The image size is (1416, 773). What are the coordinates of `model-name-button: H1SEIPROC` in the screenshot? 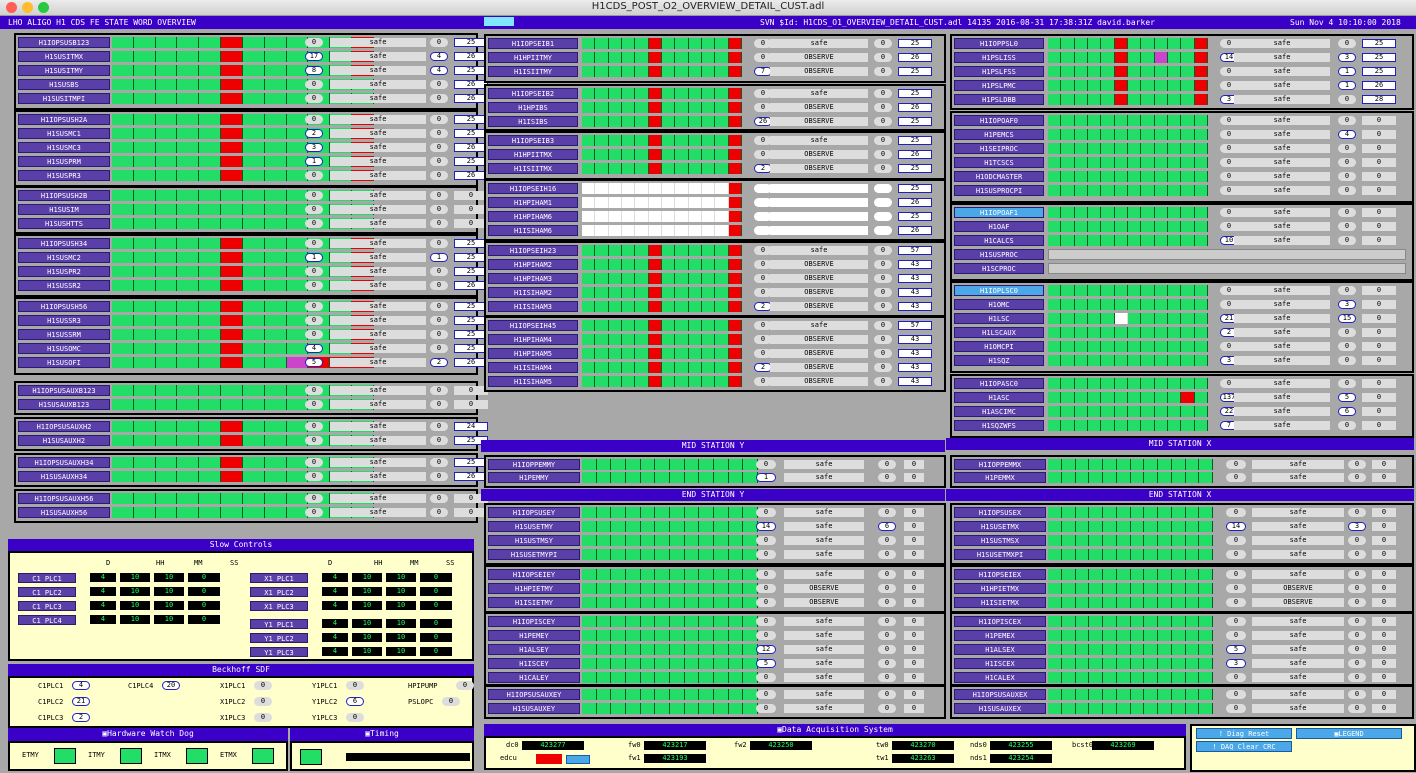 It's located at (999, 148).